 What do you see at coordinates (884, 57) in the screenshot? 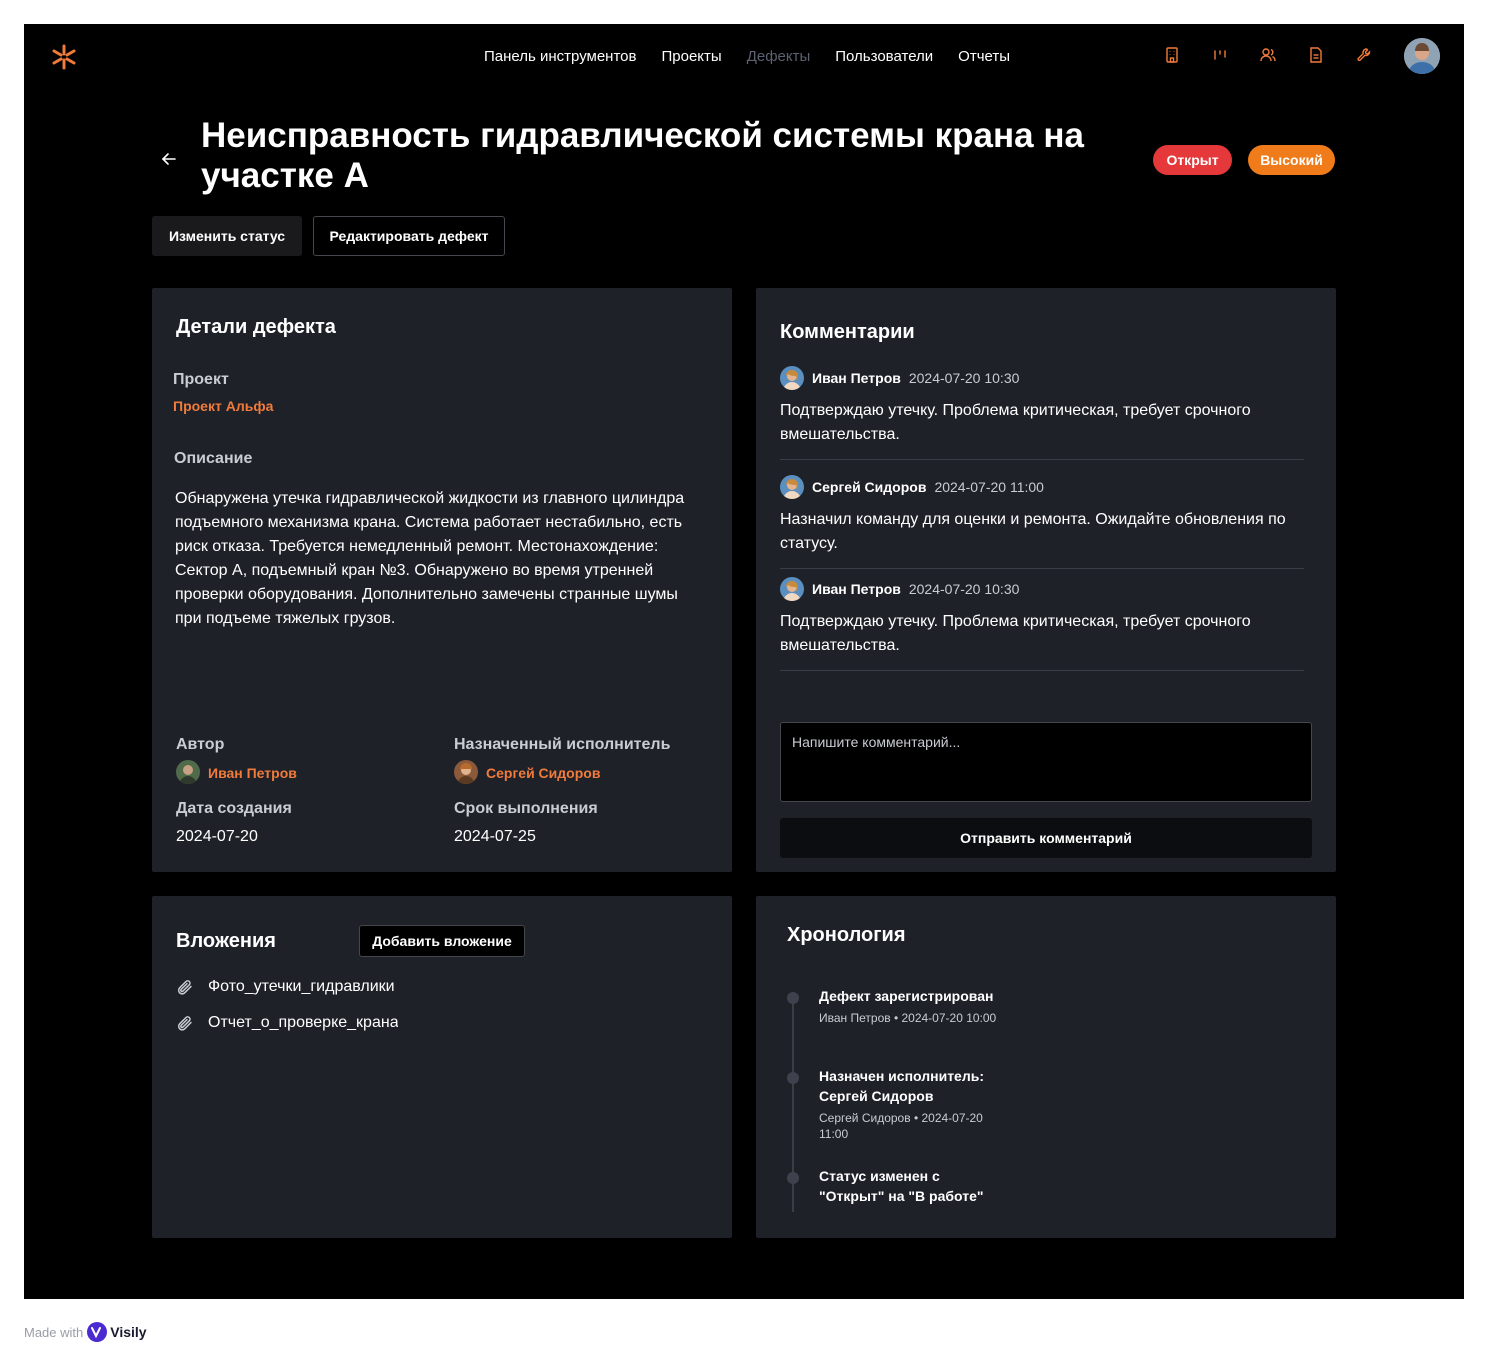
I see `nav-item-users: Пользователи` at bounding box center [884, 57].